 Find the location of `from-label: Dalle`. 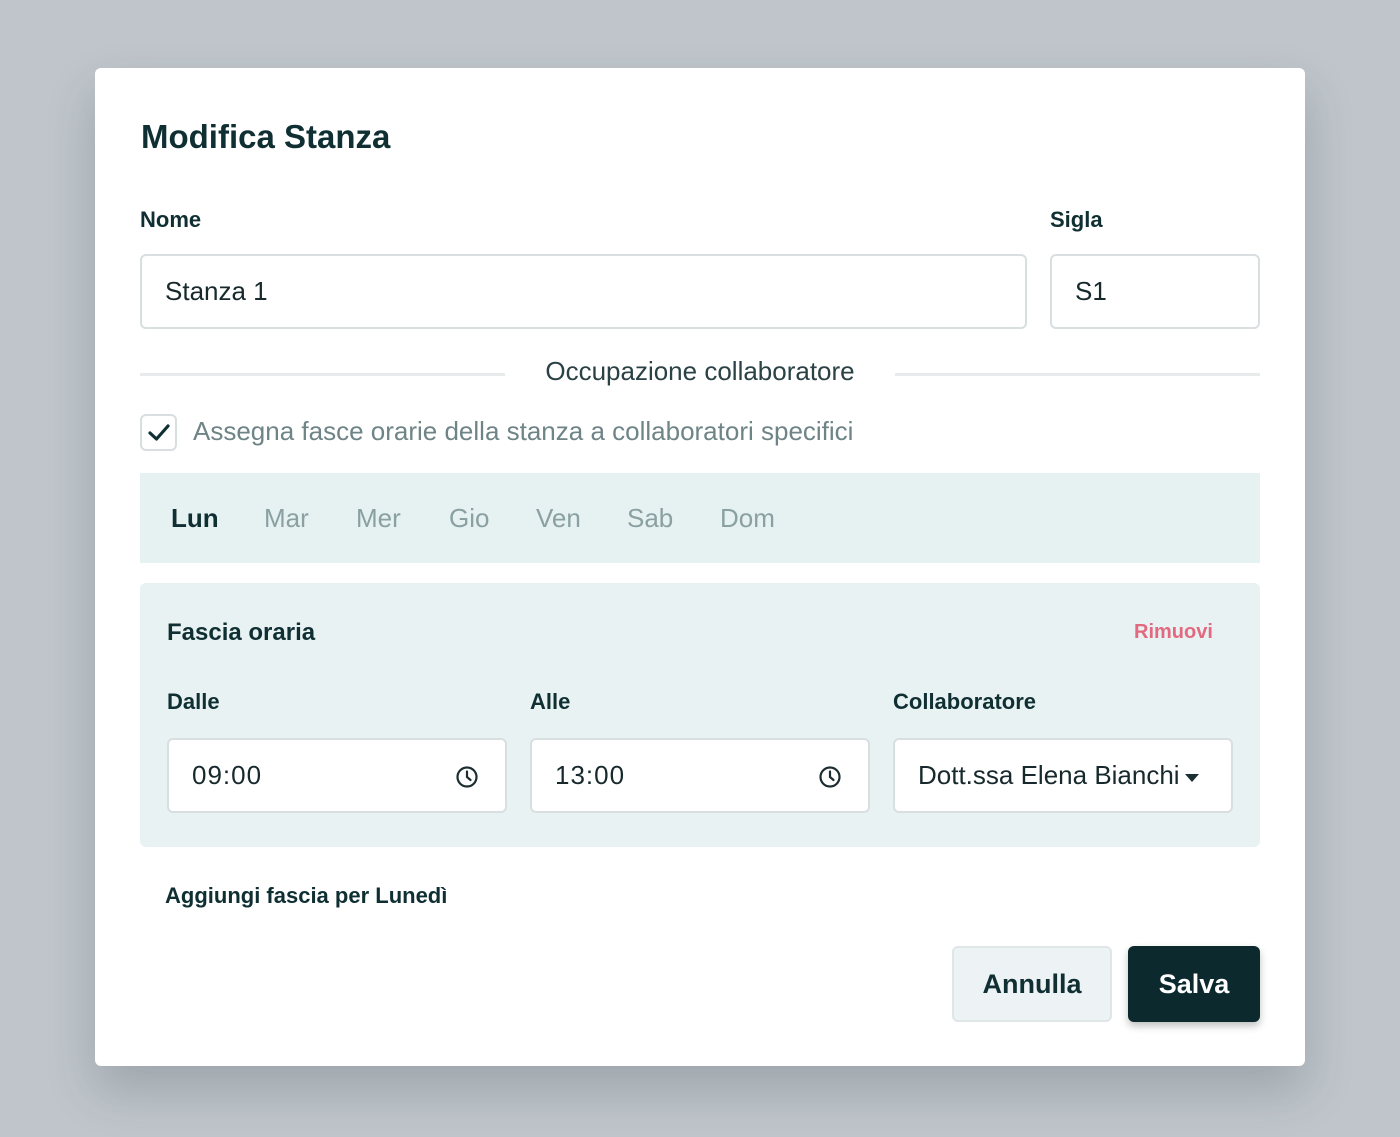

from-label: Dalle is located at coordinates (193, 701).